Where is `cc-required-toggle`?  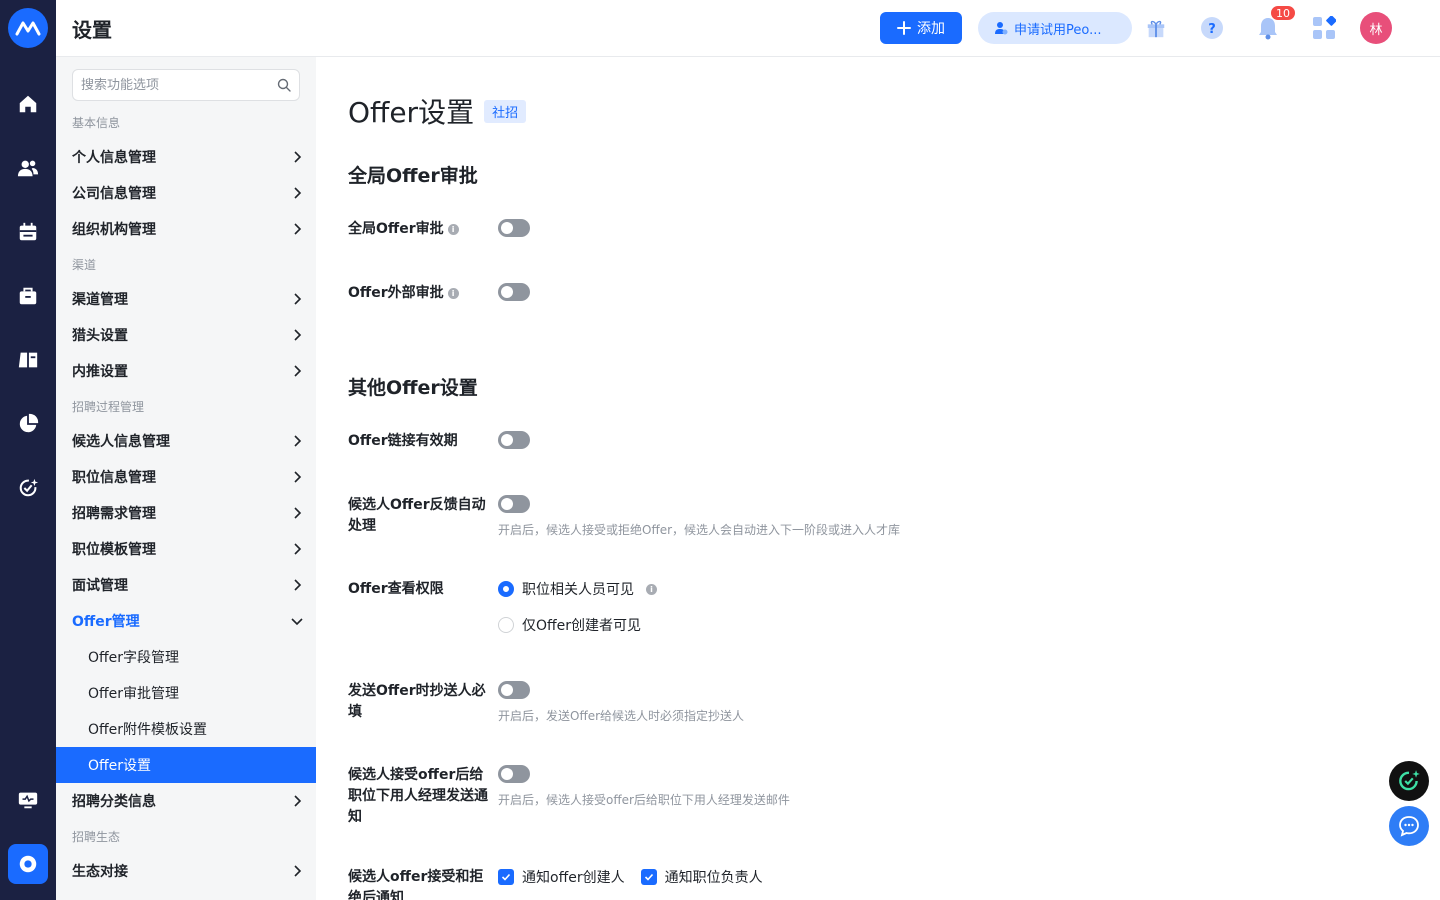 cc-required-toggle is located at coordinates (514, 690).